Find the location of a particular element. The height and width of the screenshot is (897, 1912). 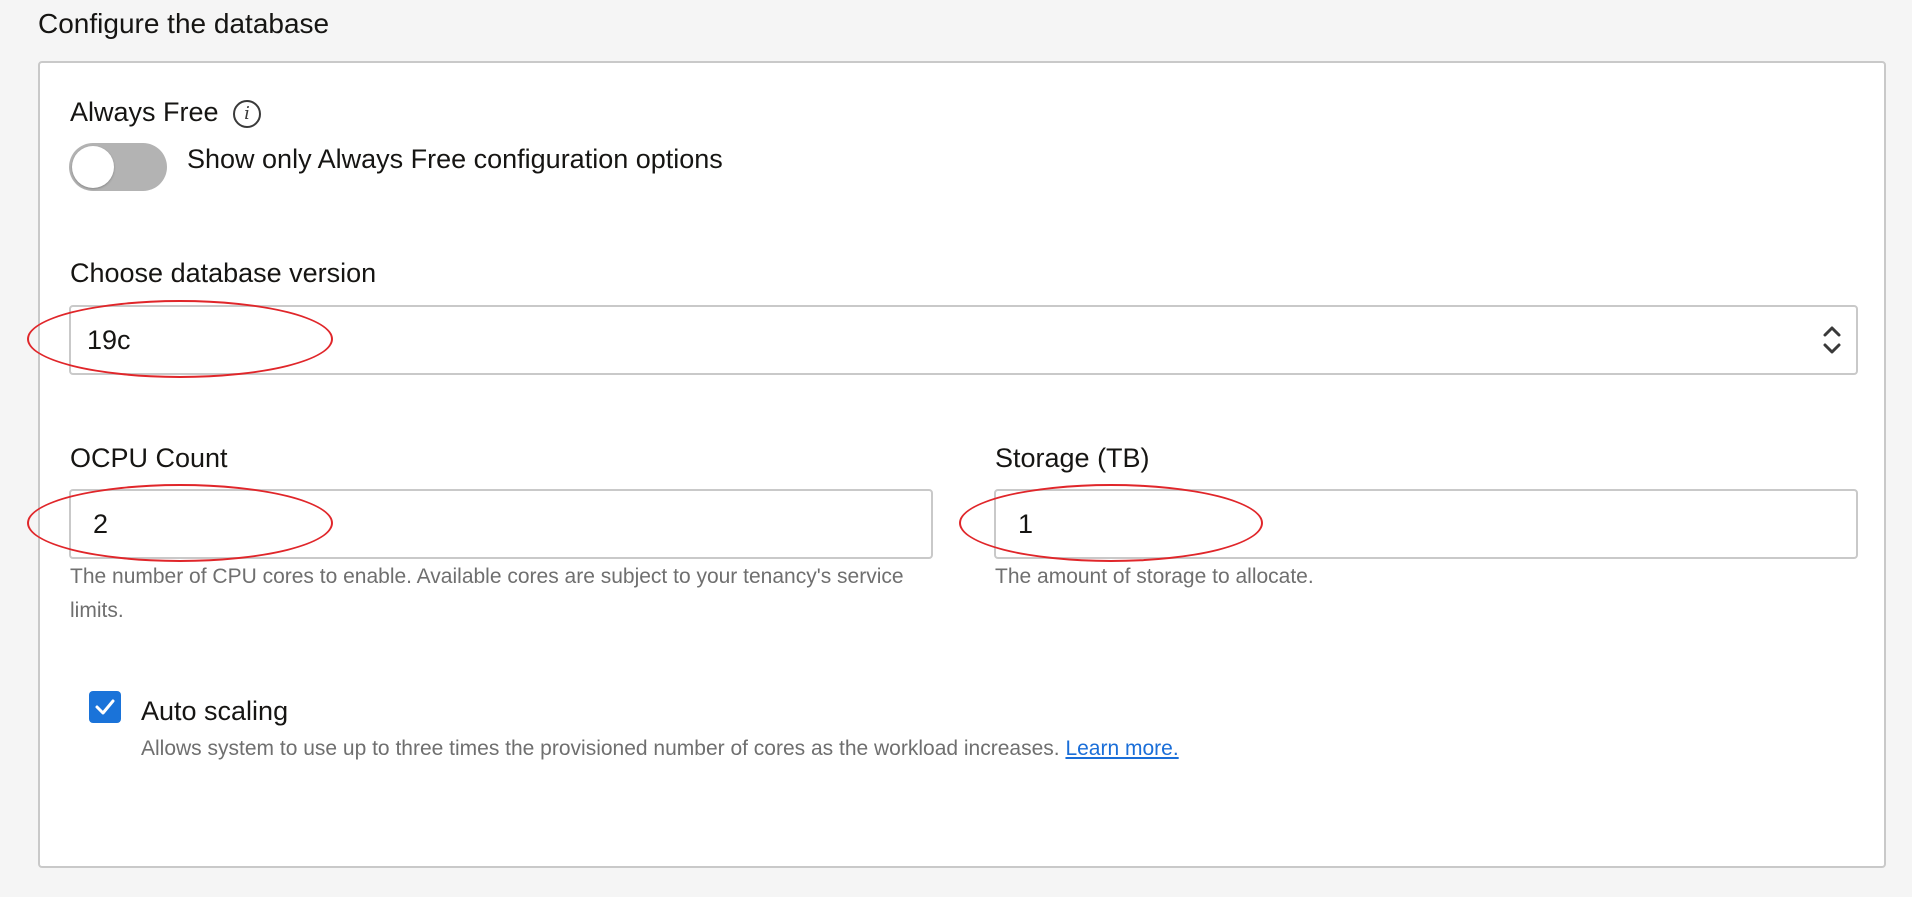

auto-scaling-label: Auto scaling is located at coordinates (215, 711).